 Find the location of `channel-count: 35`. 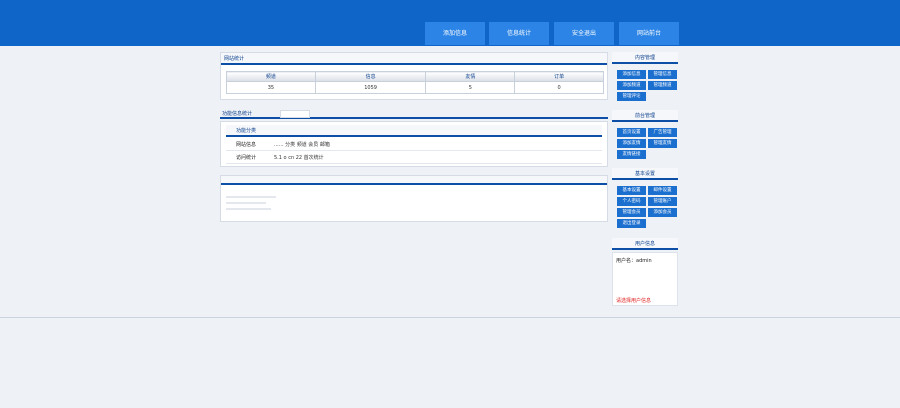

channel-count: 35 is located at coordinates (271, 87).